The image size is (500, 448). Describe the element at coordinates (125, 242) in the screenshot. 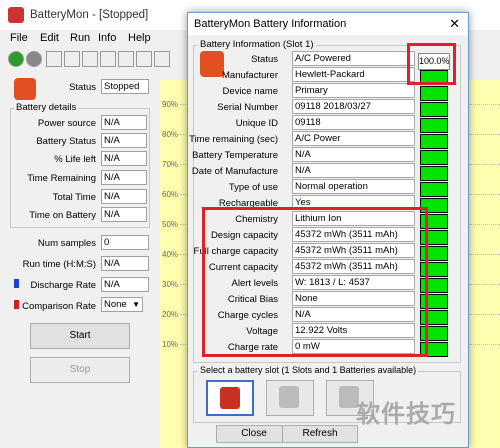

I see `num-samples-value: 0` at that location.